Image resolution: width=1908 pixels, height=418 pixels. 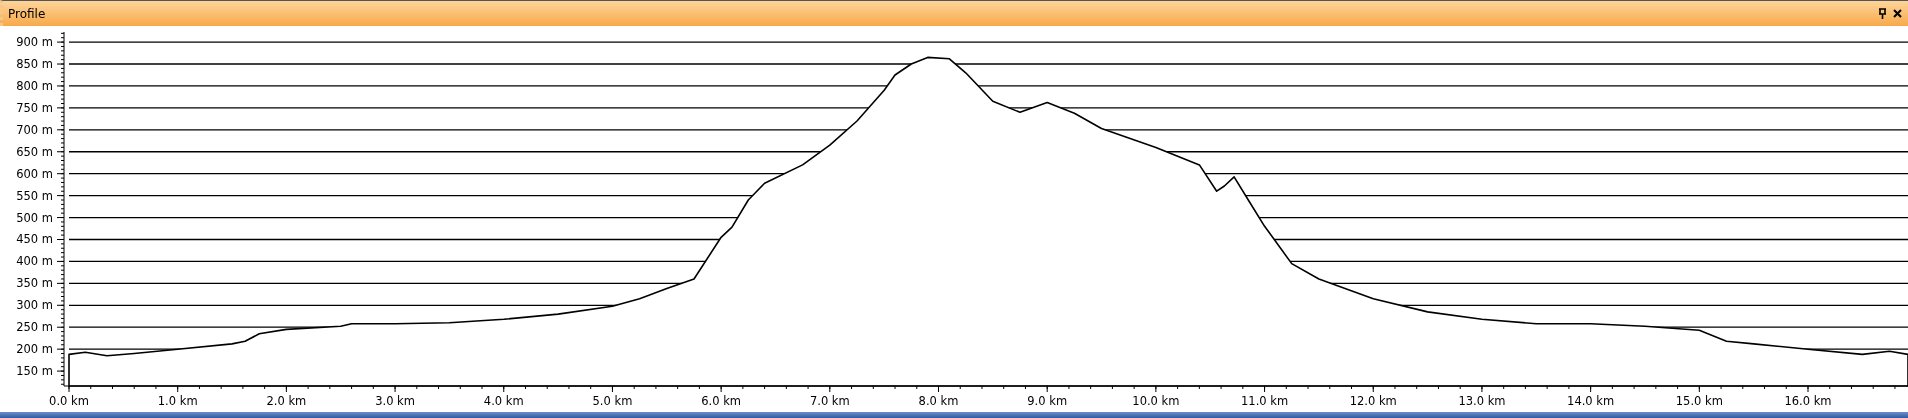 I want to click on axis-label: 0.0 km, so click(x=69, y=401).